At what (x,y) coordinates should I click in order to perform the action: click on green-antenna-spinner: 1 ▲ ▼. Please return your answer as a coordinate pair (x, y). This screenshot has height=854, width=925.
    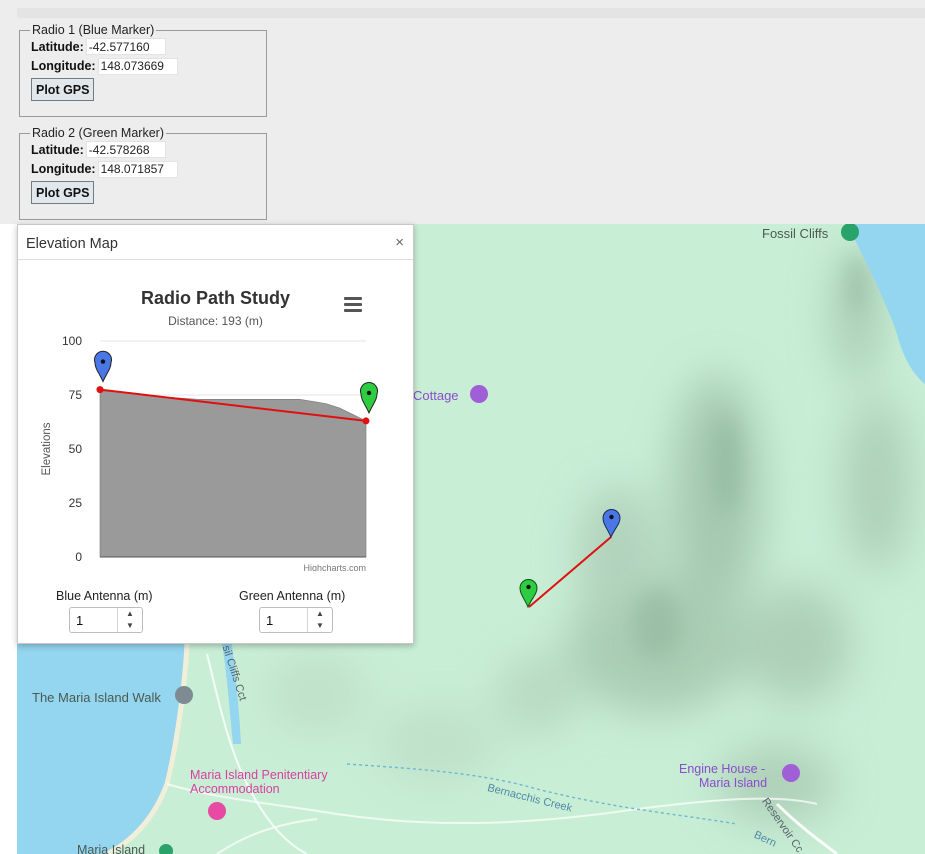
    Looking at the image, I should click on (296, 620).